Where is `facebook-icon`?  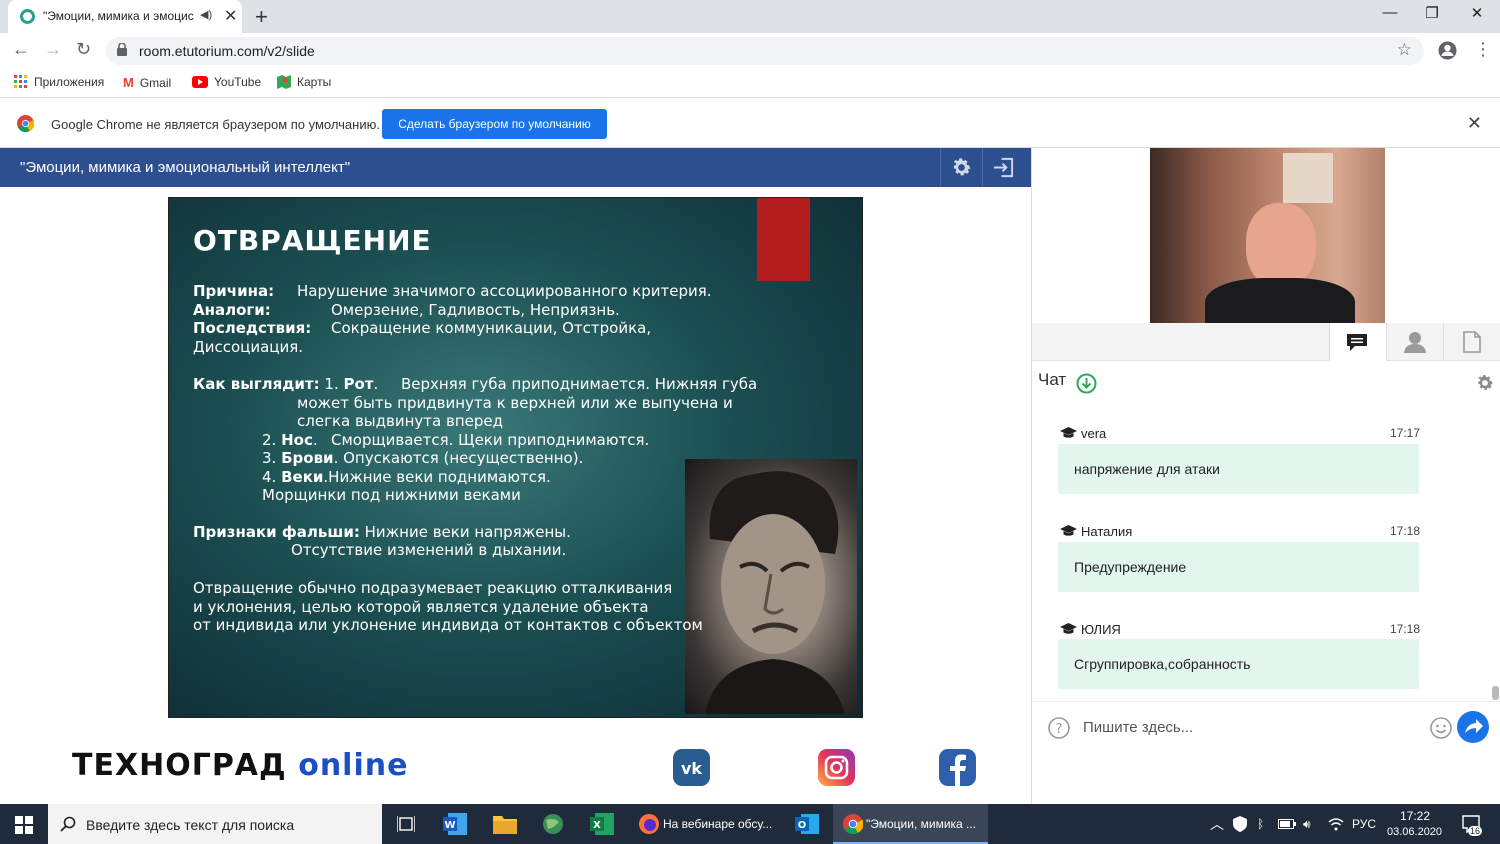
facebook-icon is located at coordinates (957, 767).